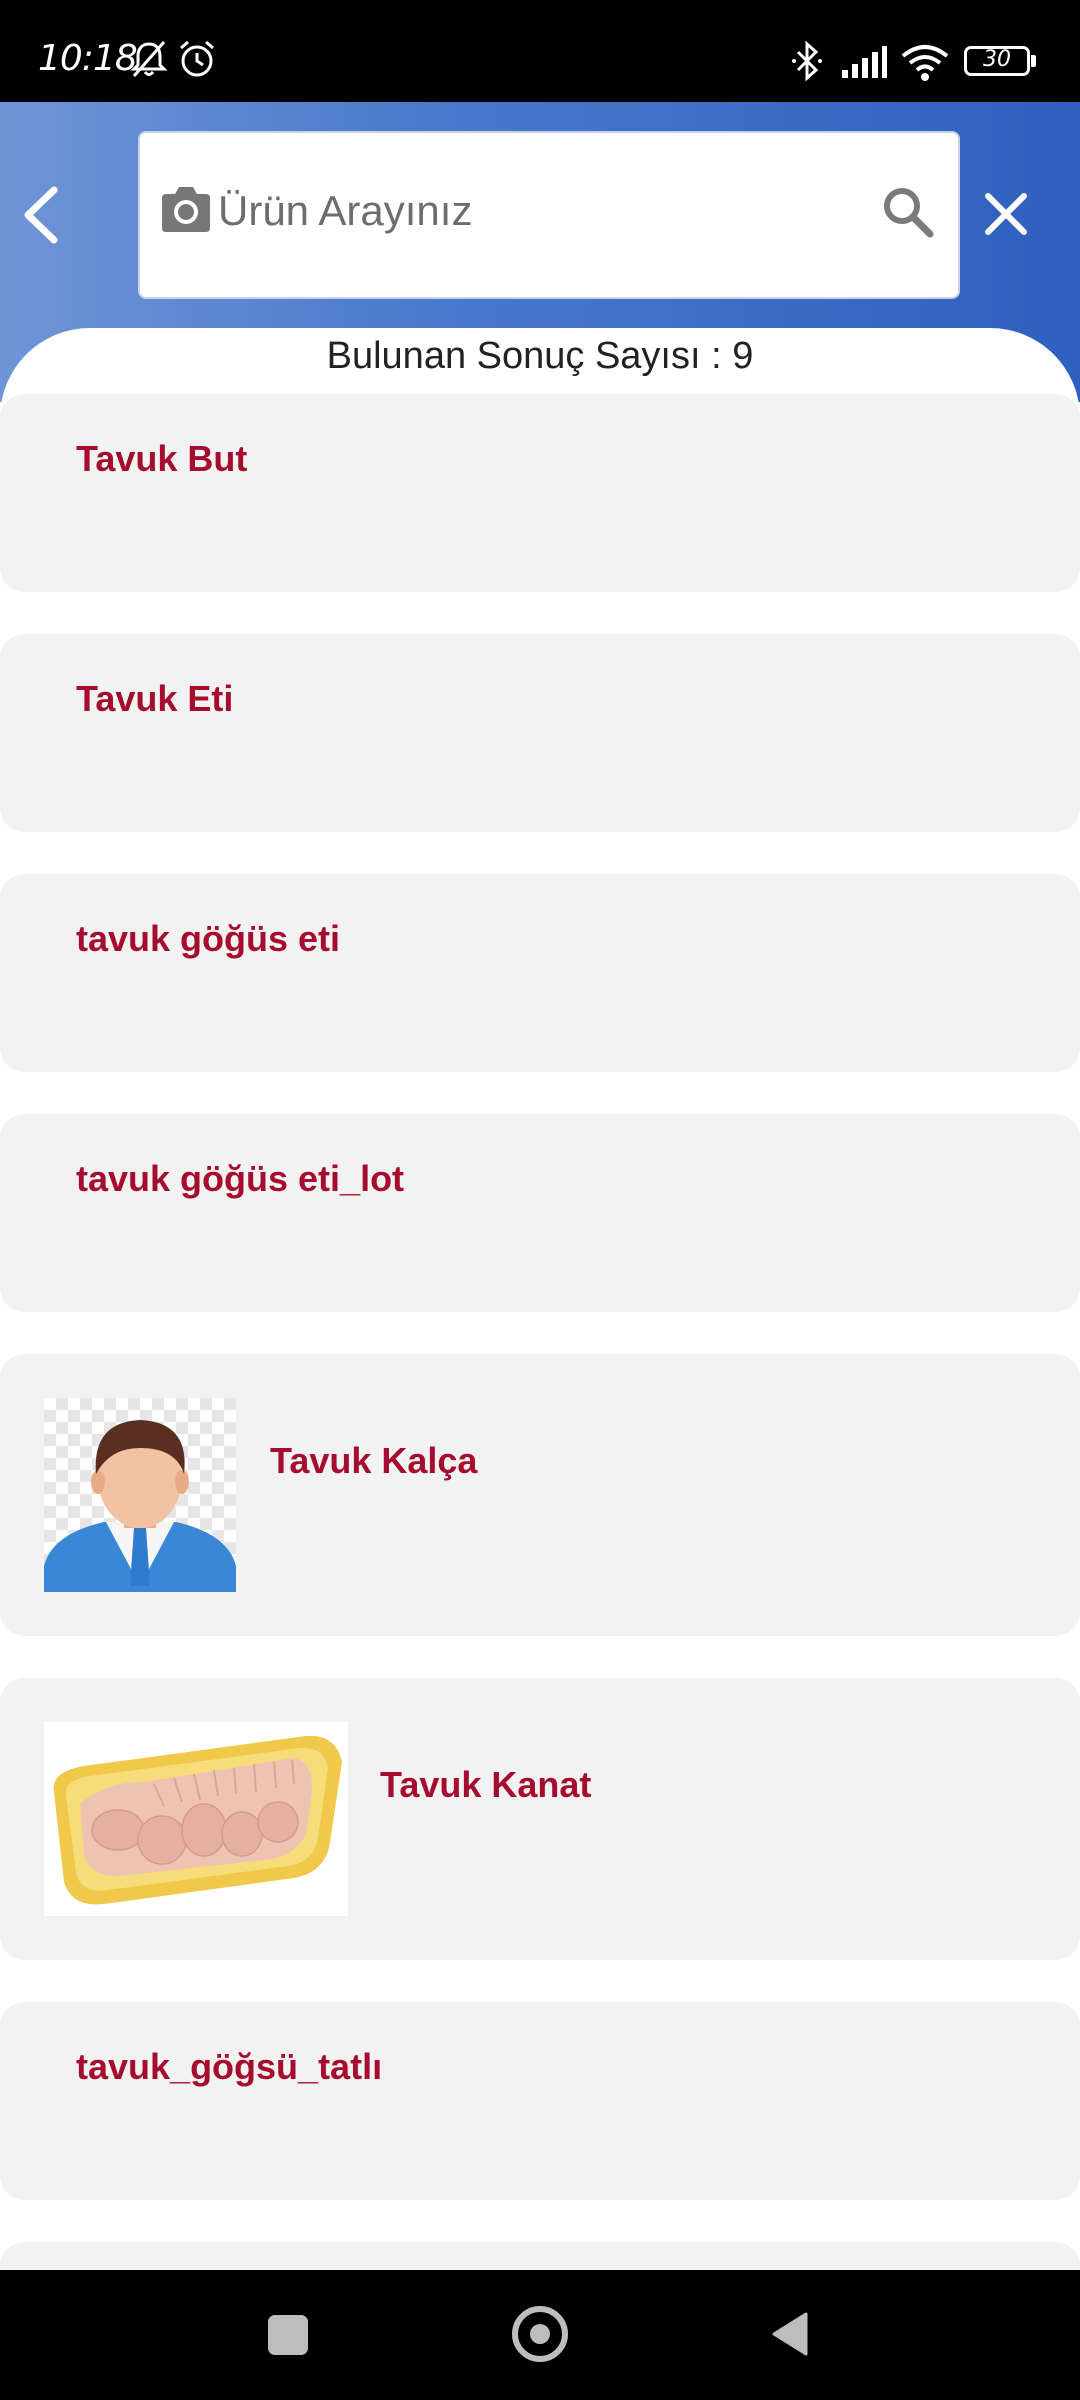  What do you see at coordinates (540, 1819) in the screenshot?
I see `list-item: Tavuk Kanat` at bounding box center [540, 1819].